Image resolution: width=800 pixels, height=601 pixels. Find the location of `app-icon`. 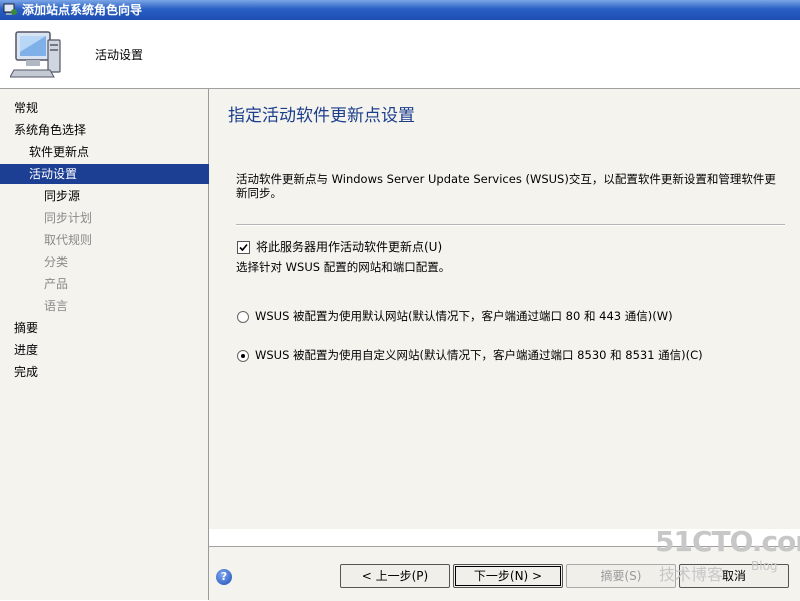

app-icon is located at coordinates (10, 9).